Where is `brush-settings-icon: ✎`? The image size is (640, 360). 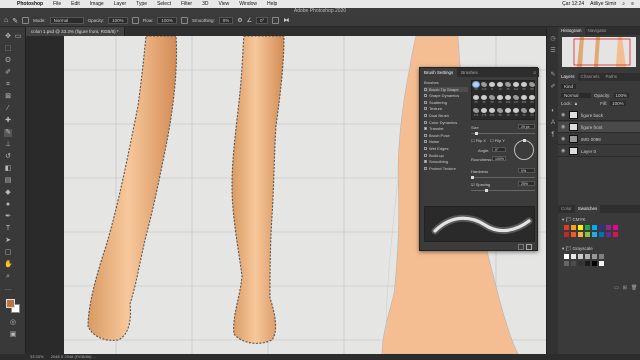
brush-settings-icon: ✎ is located at coordinates (553, 75).